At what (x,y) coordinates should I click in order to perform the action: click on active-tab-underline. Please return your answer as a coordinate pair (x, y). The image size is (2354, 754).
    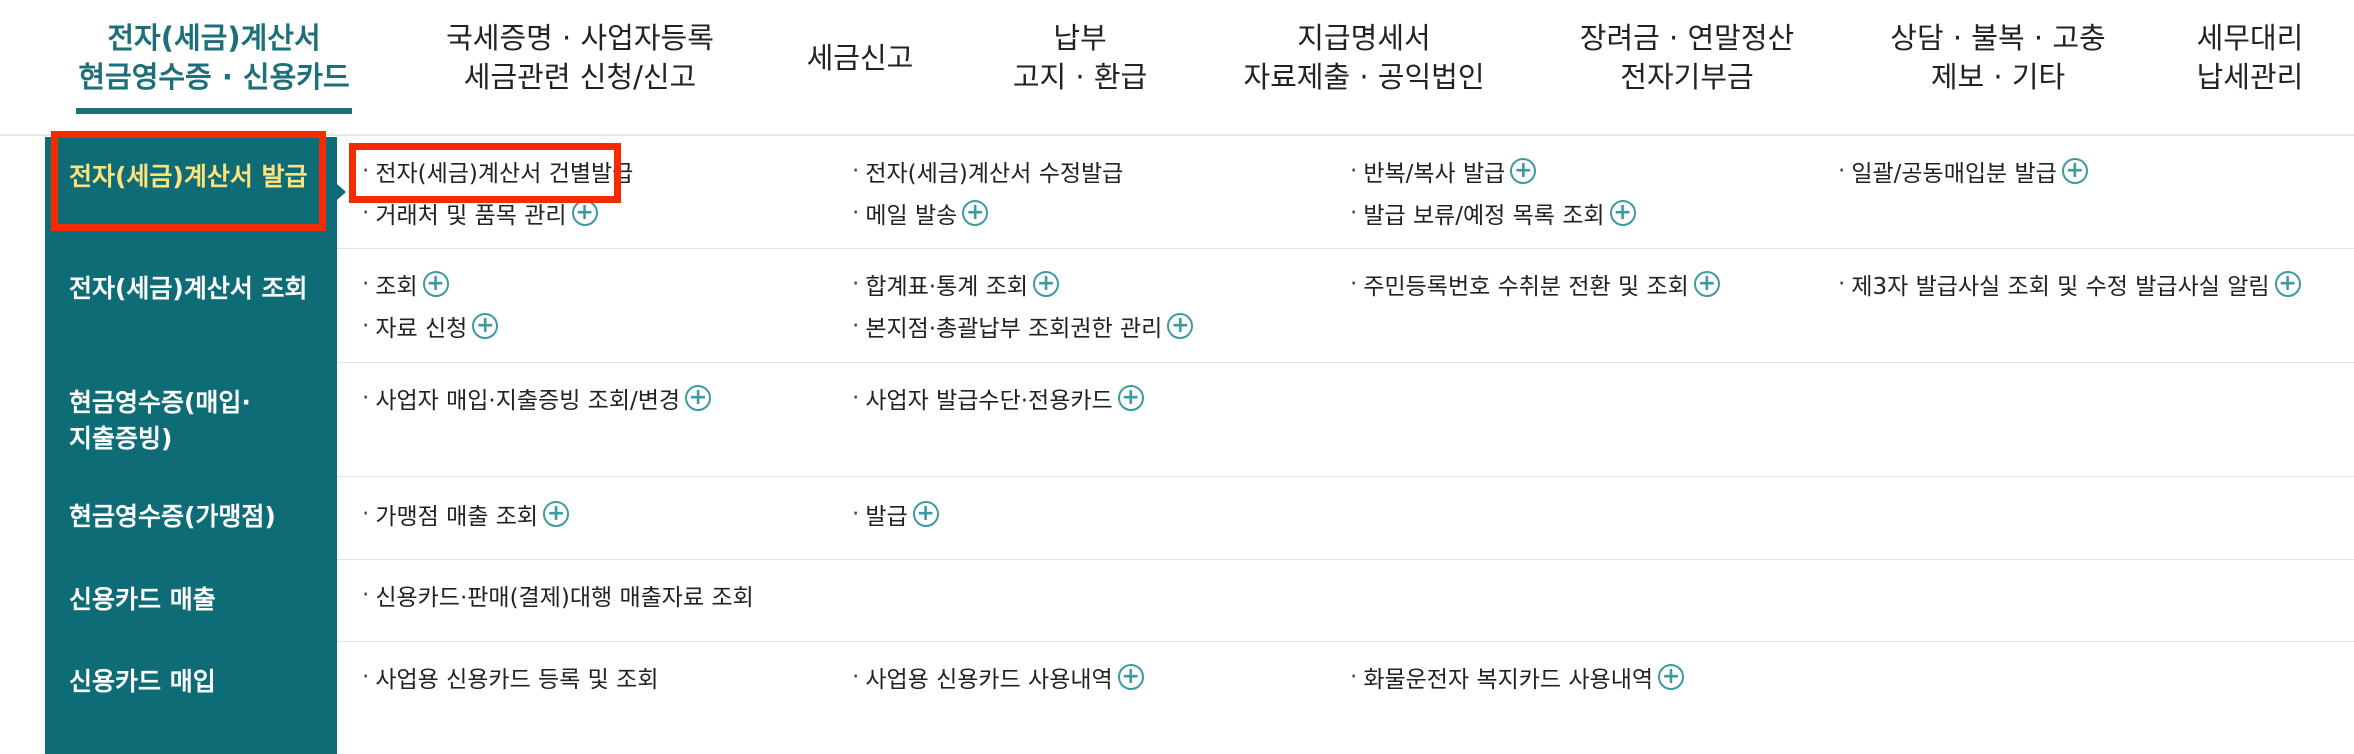
    Looking at the image, I should click on (214, 111).